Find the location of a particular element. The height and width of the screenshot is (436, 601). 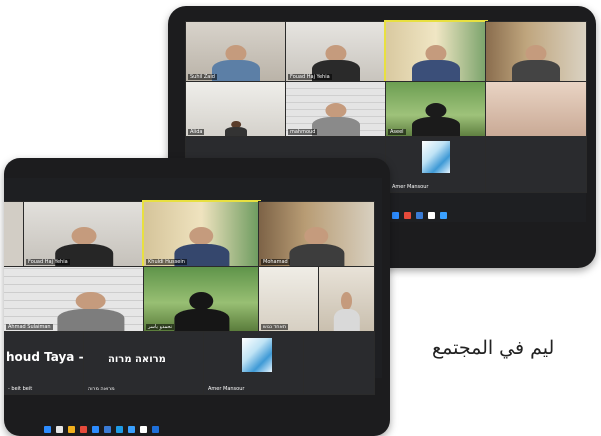

video-tile: Suhil Zaid is located at coordinates (236, 52).